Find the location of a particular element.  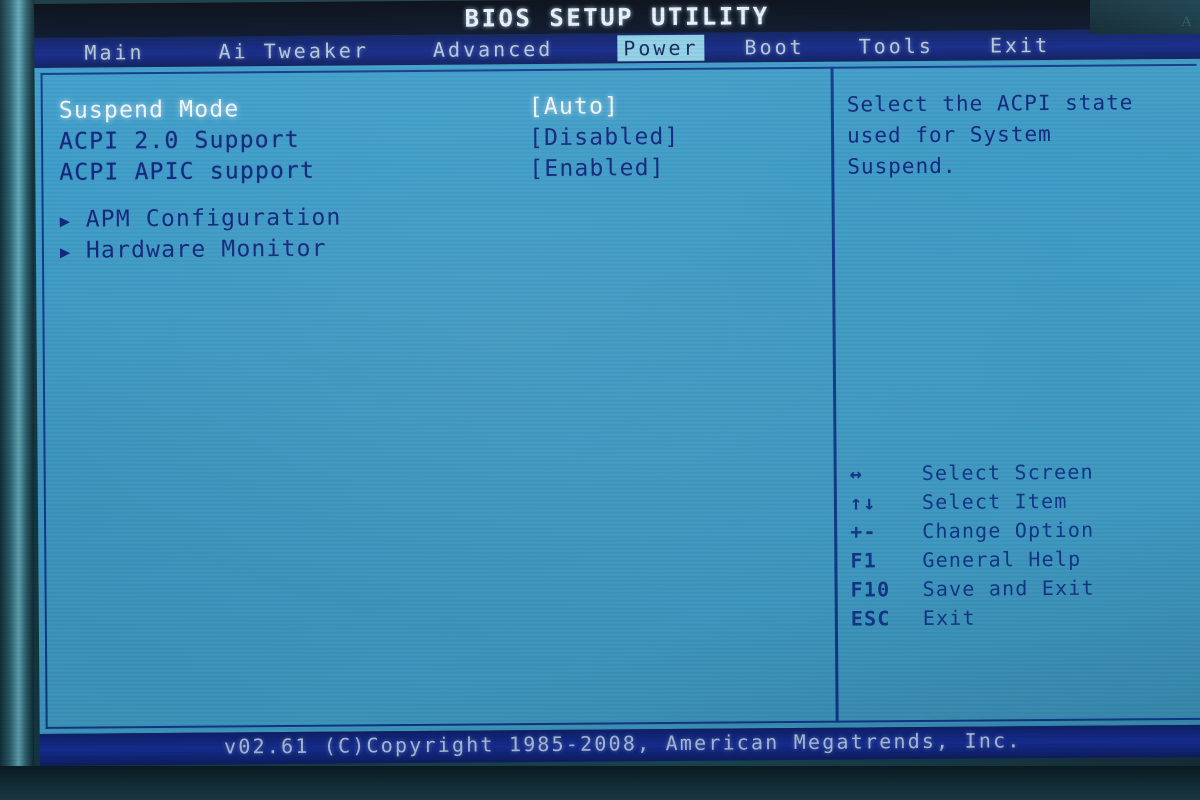

key-f10-label: F10 is located at coordinates (870, 589).